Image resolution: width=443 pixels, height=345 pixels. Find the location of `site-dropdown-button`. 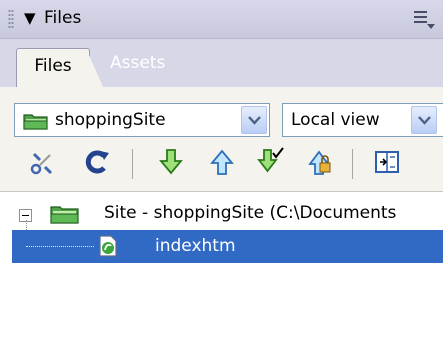

site-dropdown-button is located at coordinates (254, 120).